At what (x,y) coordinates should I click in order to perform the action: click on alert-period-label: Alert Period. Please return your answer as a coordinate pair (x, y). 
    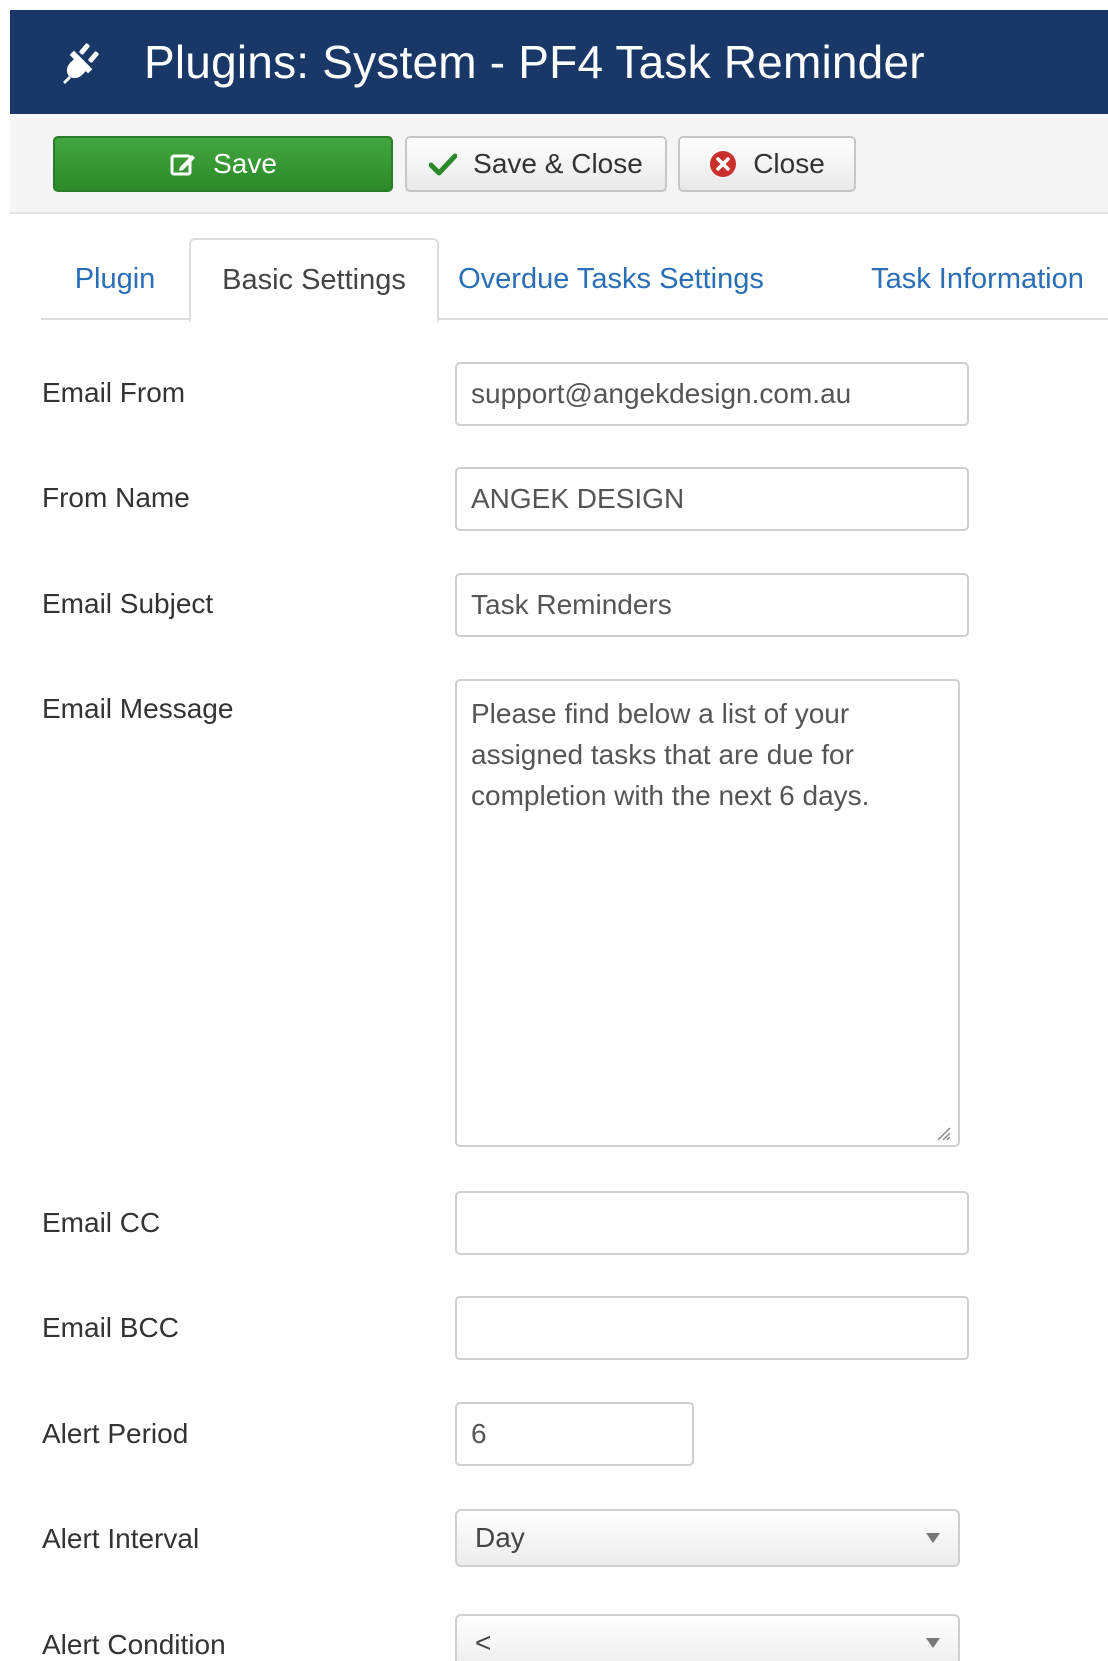
    Looking at the image, I should click on (115, 1433).